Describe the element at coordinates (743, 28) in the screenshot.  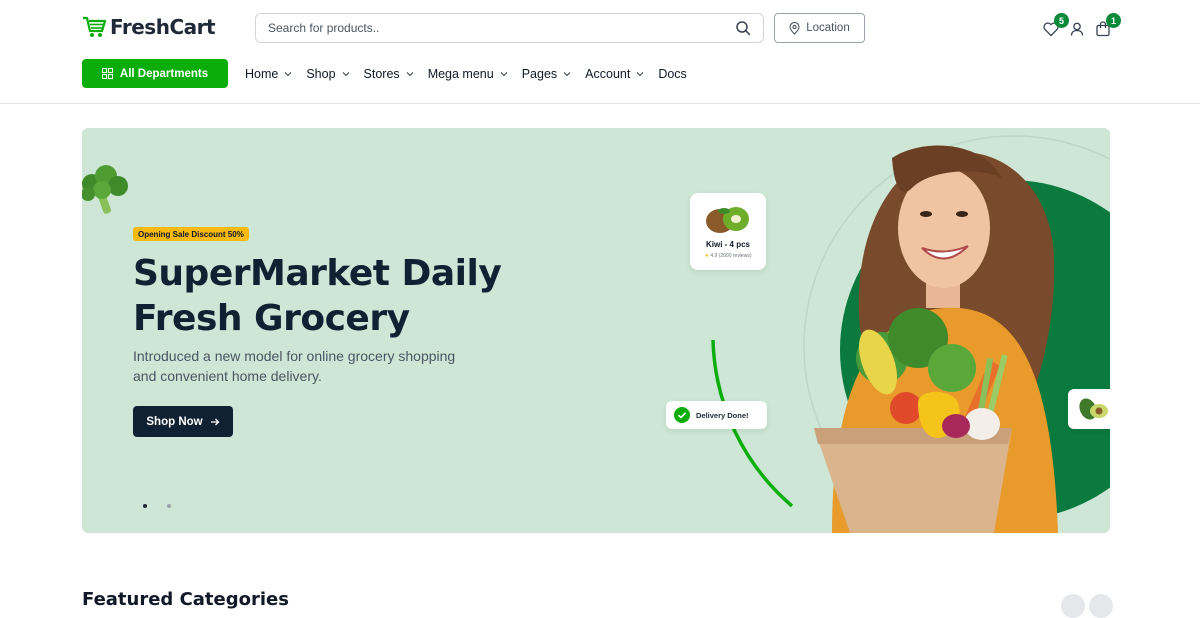
I see `search-icon` at that location.